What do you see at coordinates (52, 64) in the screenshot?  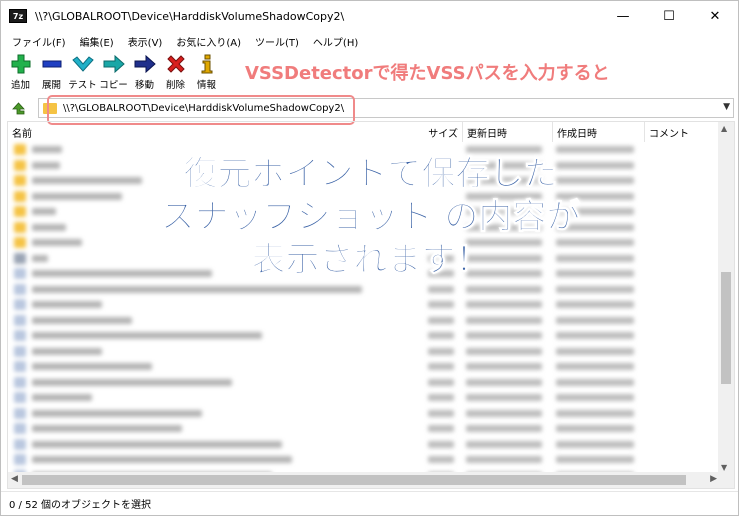 I see `minus-icon` at bounding box center [52, 64].